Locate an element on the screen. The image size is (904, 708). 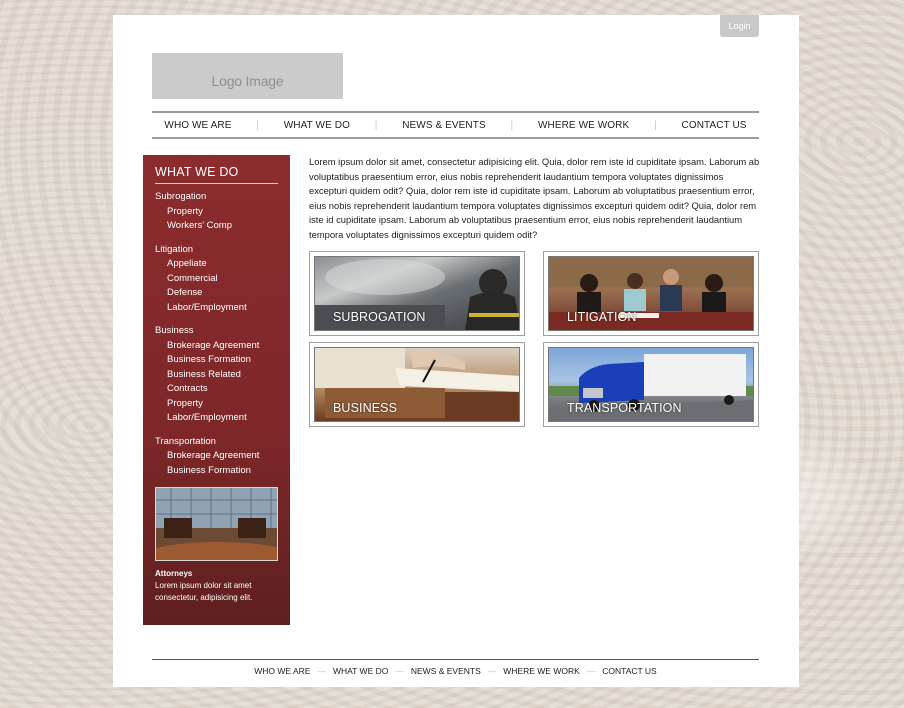
login-button: Login is located at coordinates (739, 26).